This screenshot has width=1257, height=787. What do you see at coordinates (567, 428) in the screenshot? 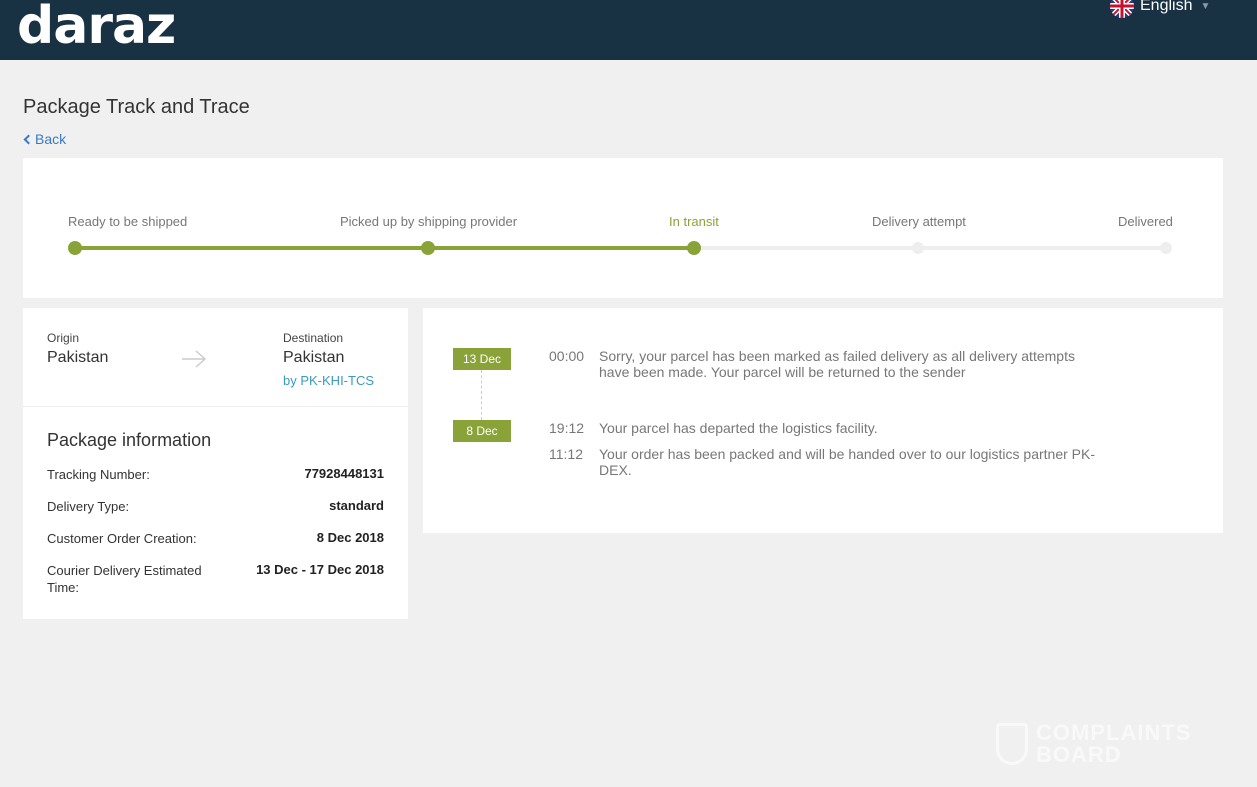
I see `event-time: 19:12` at bounding box center [567, 428].